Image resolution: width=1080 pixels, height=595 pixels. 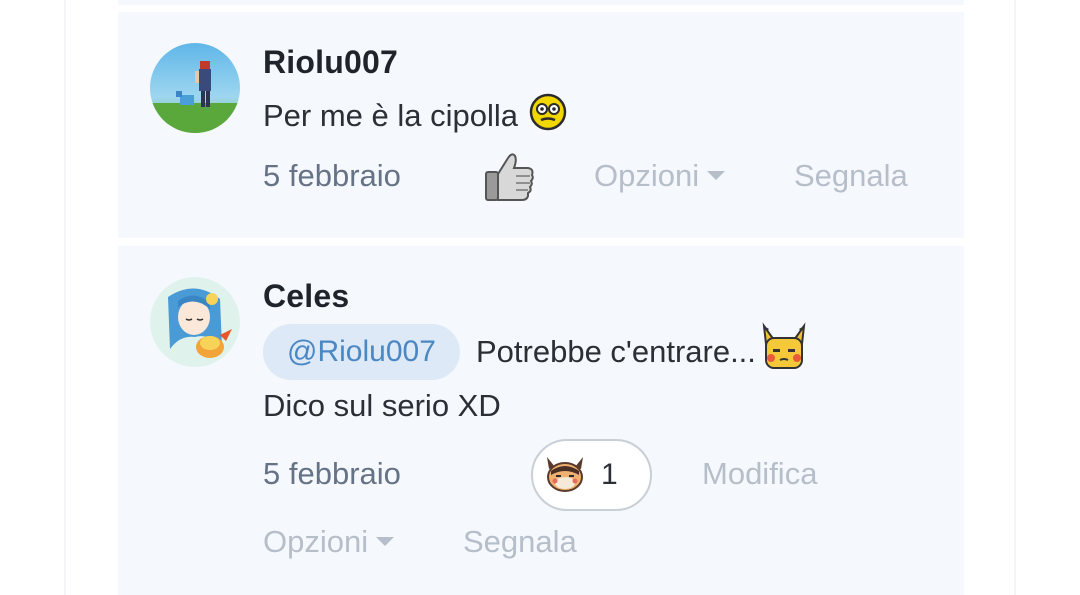 I want to click on pikachu-emoji-icon, so click(x=784, y=352).